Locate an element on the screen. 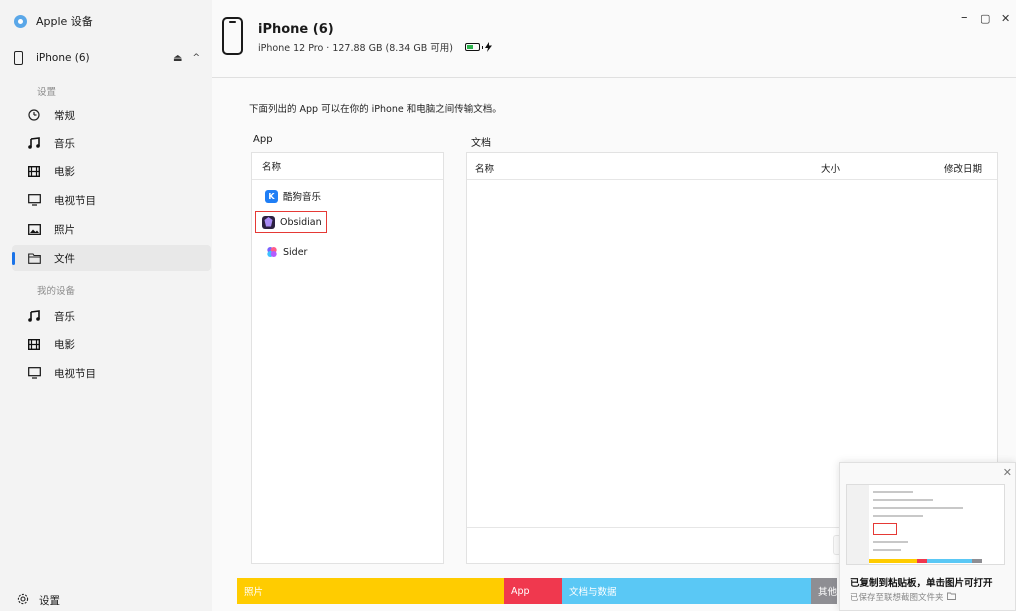  sidebar-item-device-tv: 电视节目 is located at coordinates (111, 373).